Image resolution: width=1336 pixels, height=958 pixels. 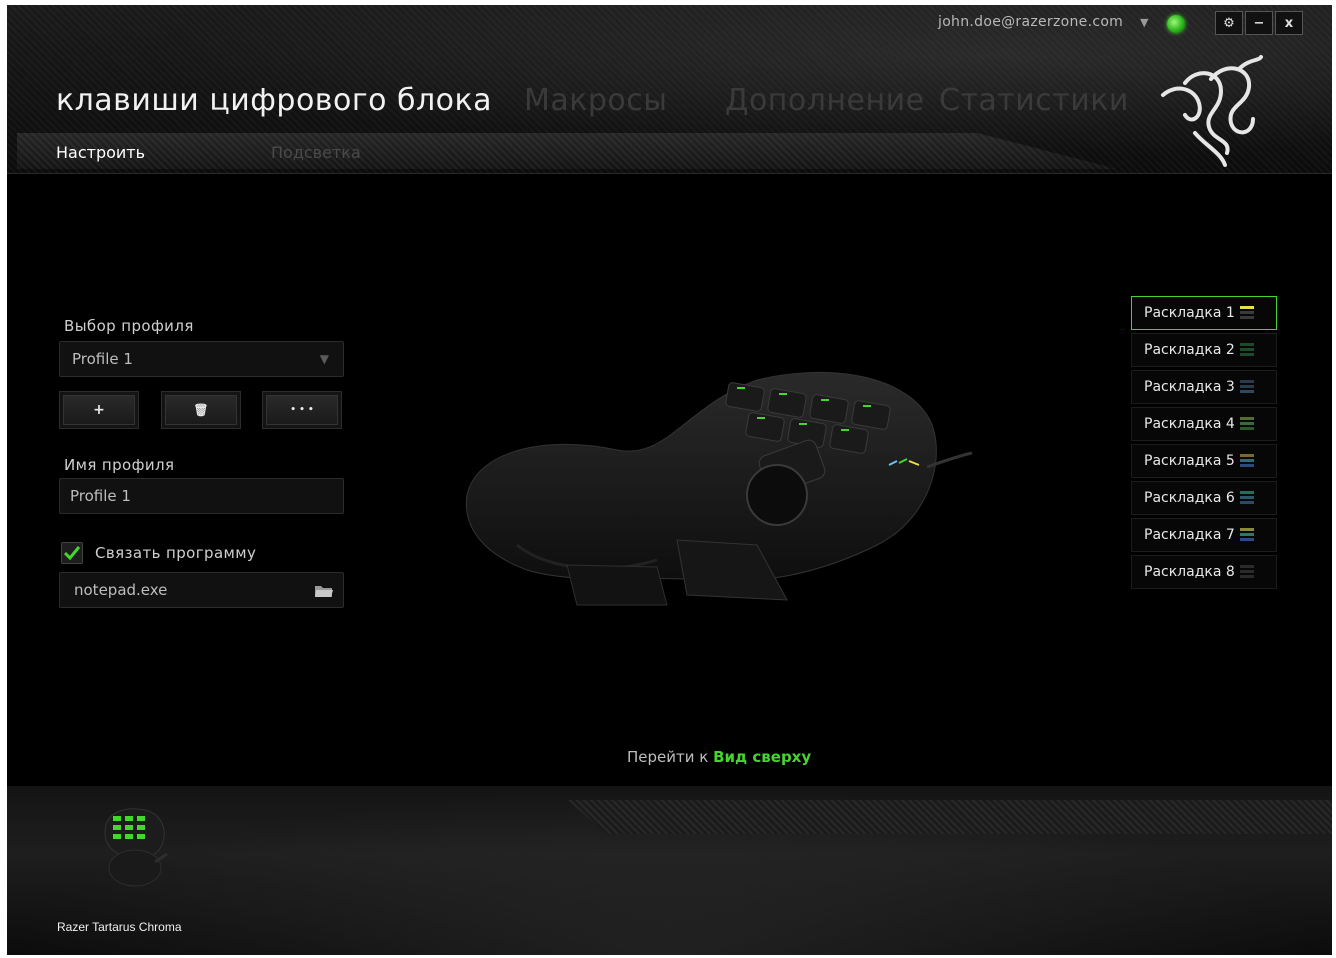 What do you see at coordinates (1189, 535) in the screenshot?
I see `layout-label: Раскладка 7` at bounding box center [1189, 535].